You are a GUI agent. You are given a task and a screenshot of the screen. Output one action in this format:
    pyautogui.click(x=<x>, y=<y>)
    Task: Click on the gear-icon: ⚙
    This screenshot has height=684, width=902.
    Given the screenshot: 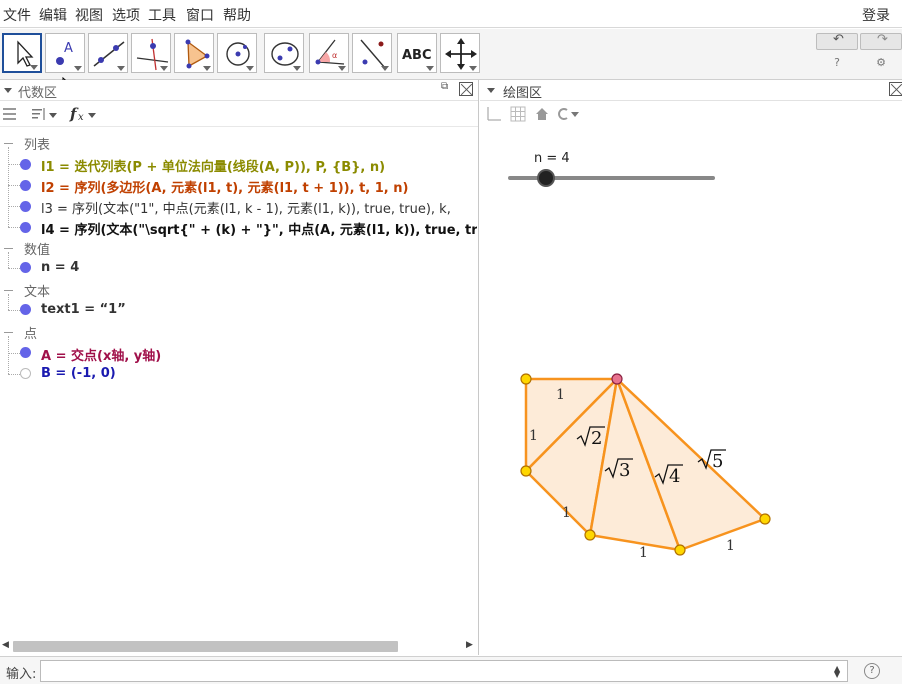 What is the action you would take?
    pyautogui.click(x=881, y=62)
    